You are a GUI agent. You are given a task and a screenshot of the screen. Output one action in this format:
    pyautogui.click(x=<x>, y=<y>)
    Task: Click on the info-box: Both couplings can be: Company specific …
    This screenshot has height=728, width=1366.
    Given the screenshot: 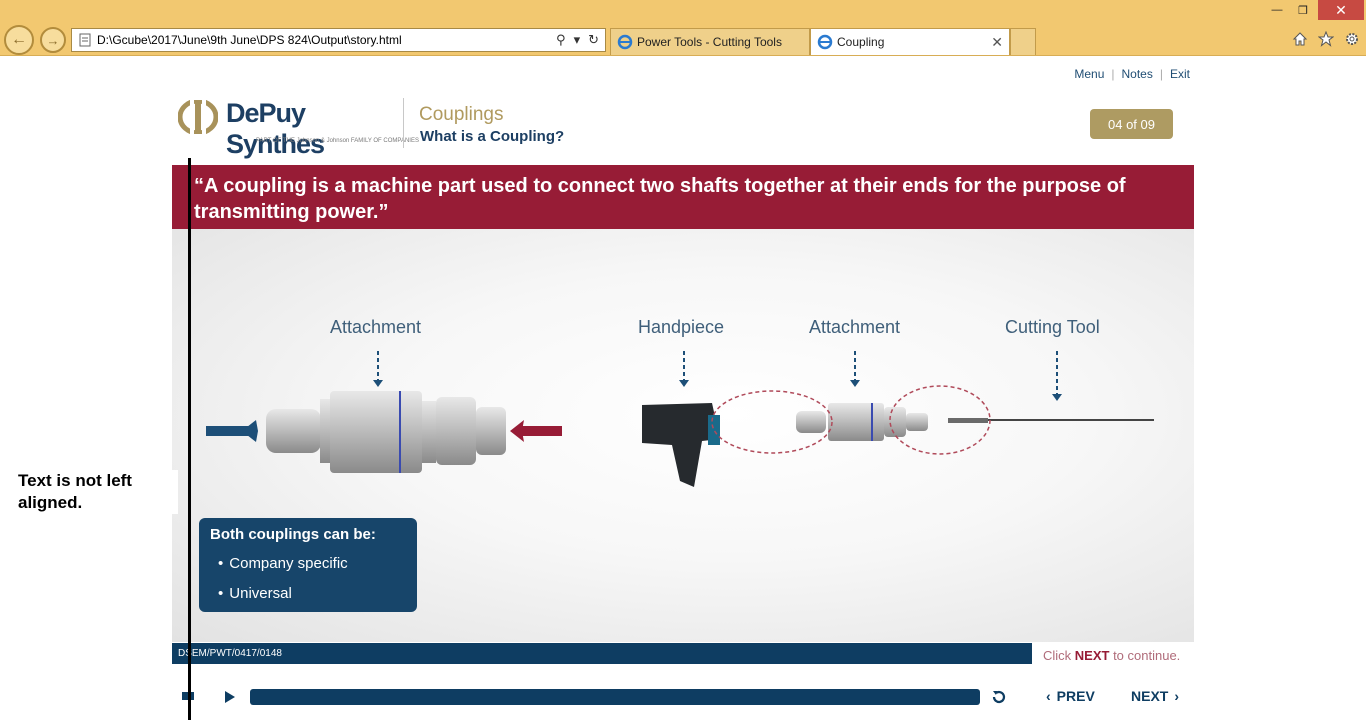 What is the action you would take?
    pyautogui.click(x=308, y=565)
    